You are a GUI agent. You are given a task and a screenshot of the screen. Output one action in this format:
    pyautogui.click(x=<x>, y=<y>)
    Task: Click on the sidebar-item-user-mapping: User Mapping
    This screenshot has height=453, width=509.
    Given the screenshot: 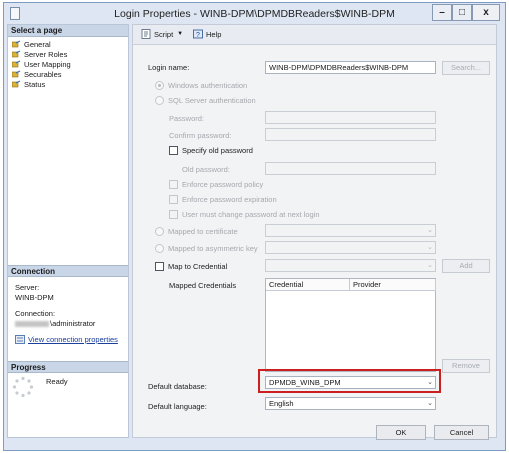 What is the action you would take?
    pyautogui.click(x=41, y=64)
    